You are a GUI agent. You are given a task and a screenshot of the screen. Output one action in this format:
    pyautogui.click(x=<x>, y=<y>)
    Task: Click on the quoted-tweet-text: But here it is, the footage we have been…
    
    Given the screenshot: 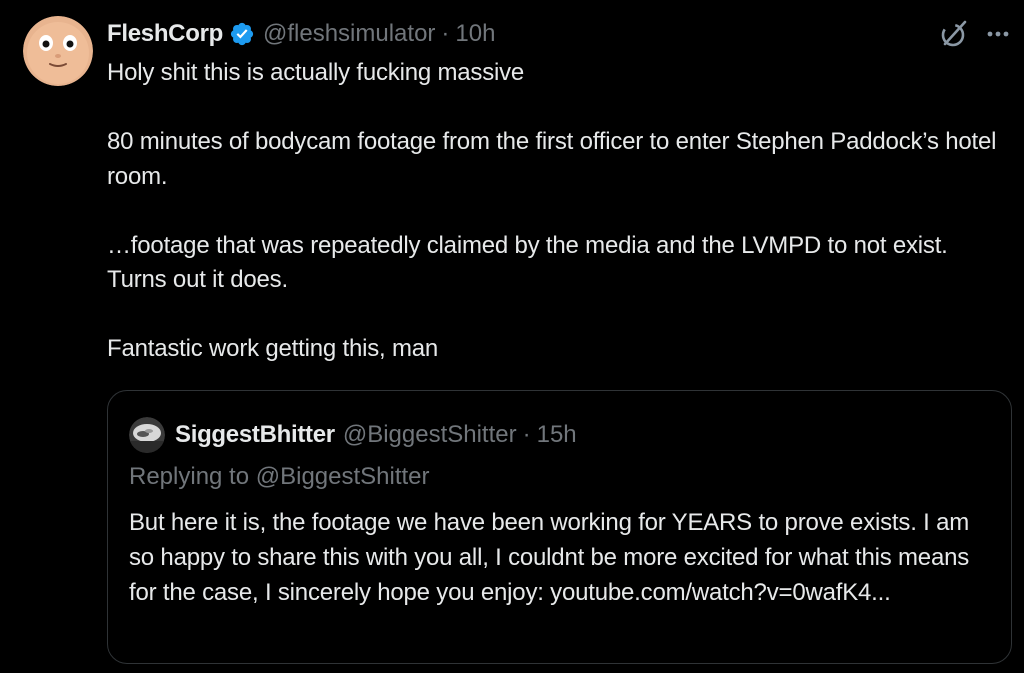 What is the action you would take?
    pyautogui.click(x=549, y=557)
    